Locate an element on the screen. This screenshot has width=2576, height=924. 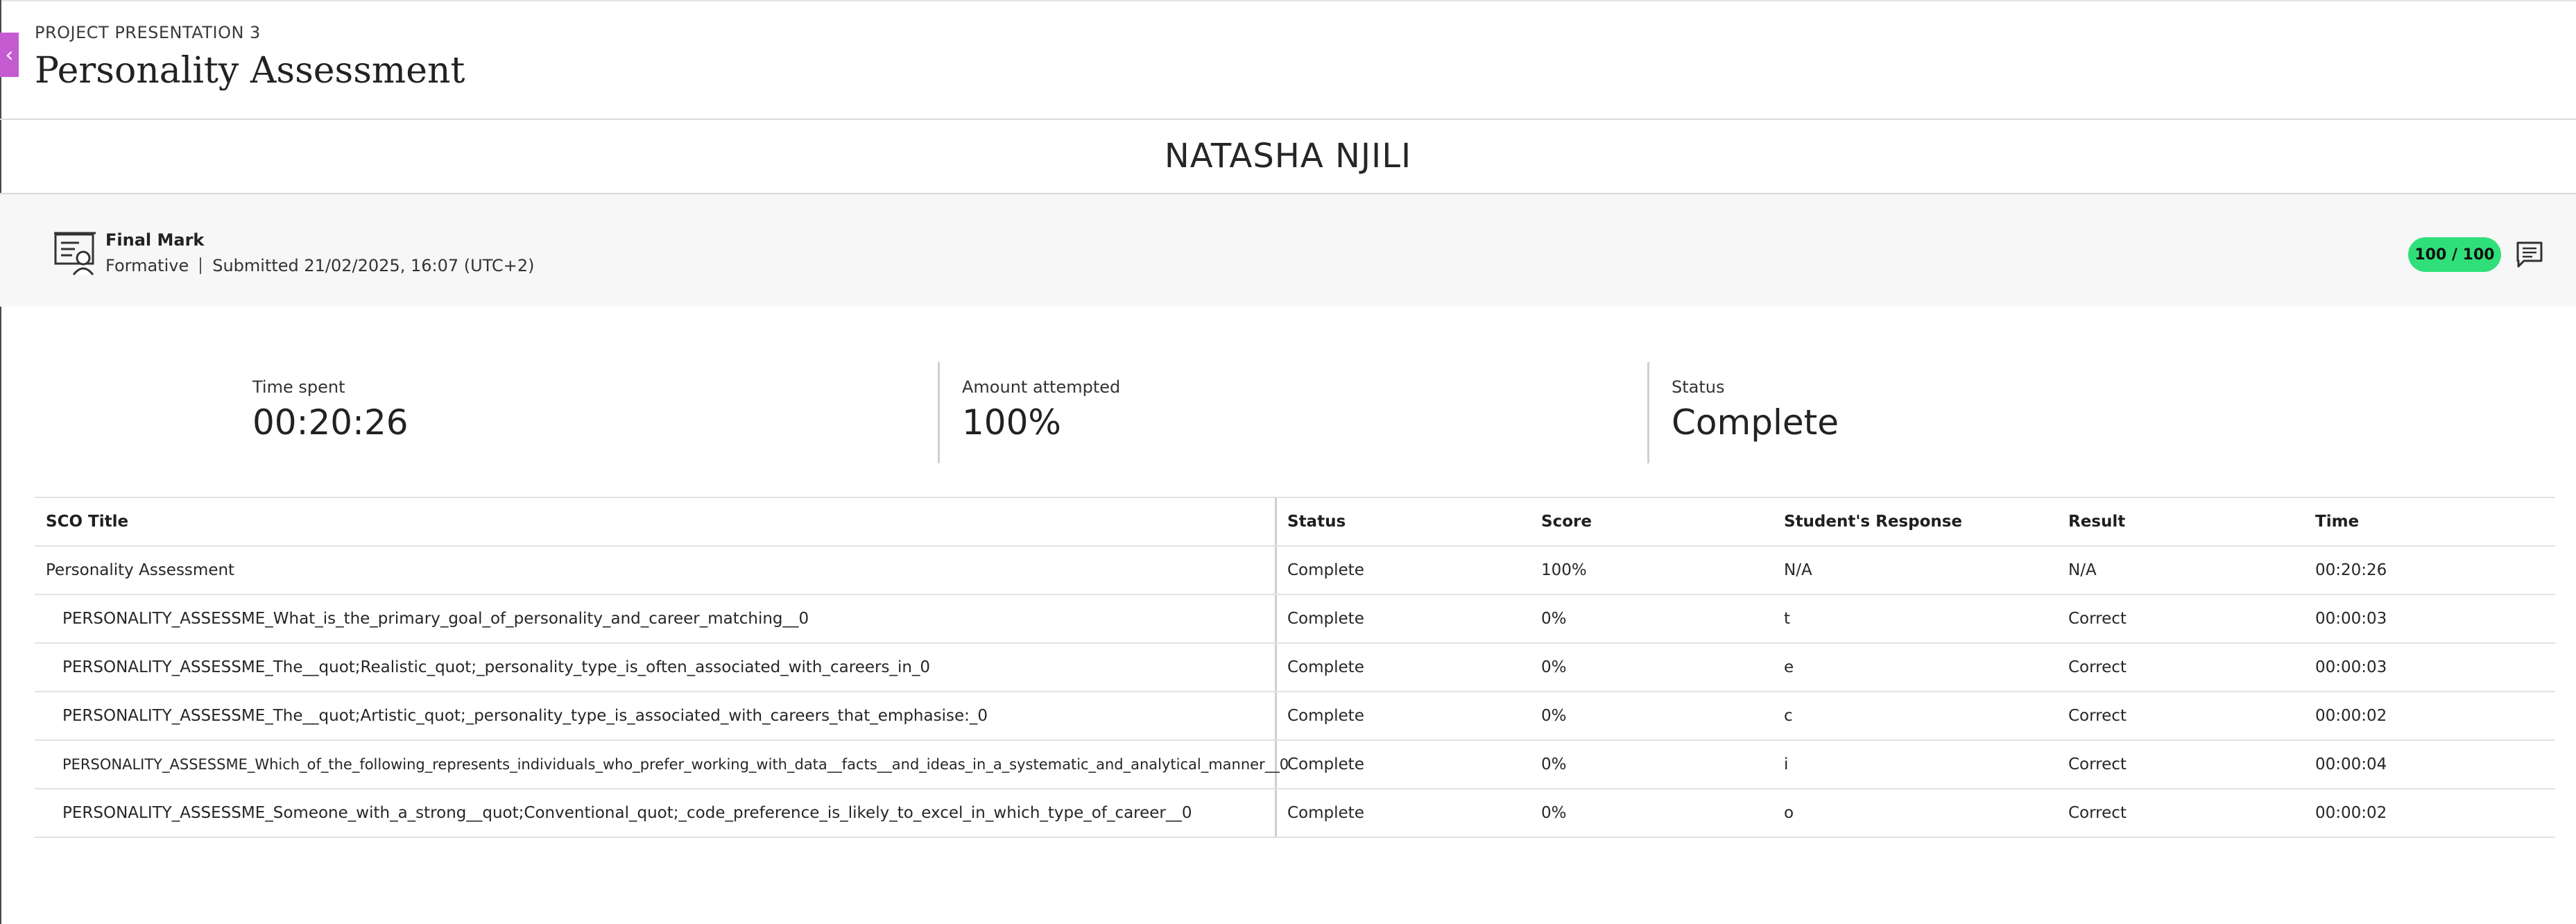
column-header-sco-title: SCO Title is located at coordinates (87, 521).